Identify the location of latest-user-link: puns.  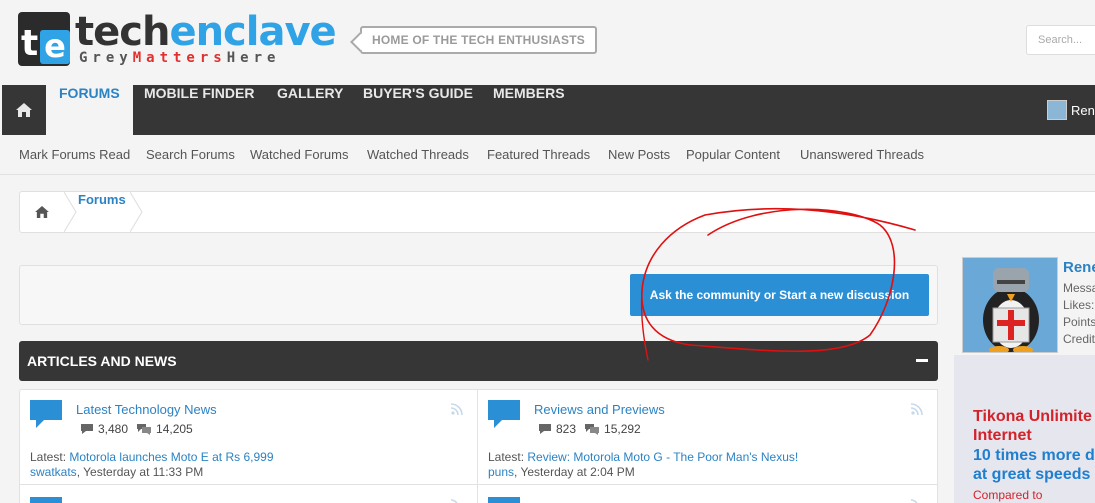
(501, 472).